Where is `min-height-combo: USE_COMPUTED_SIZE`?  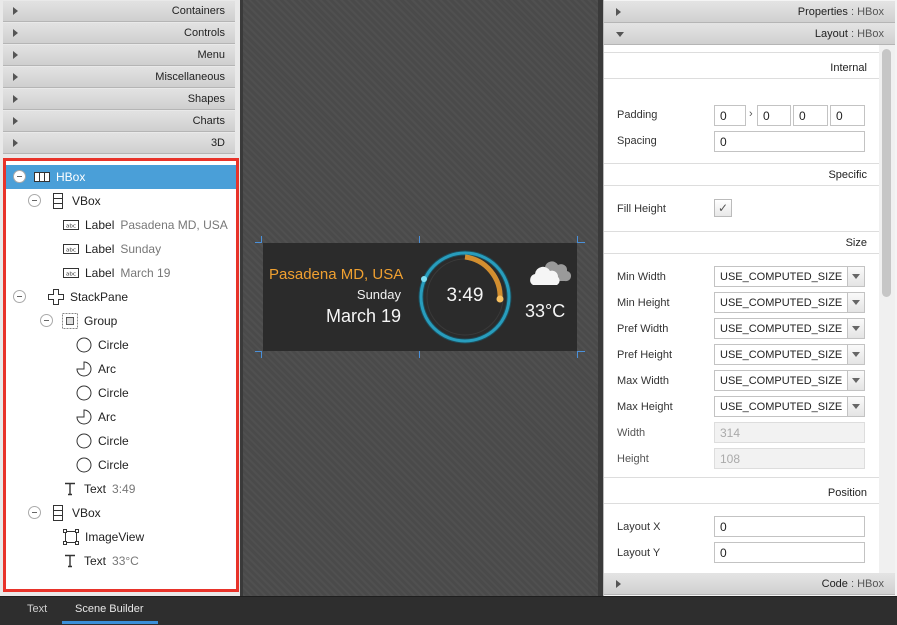
min-height-combo: USE_COMPUTED_SIZE is located at coordinates (789, 302).